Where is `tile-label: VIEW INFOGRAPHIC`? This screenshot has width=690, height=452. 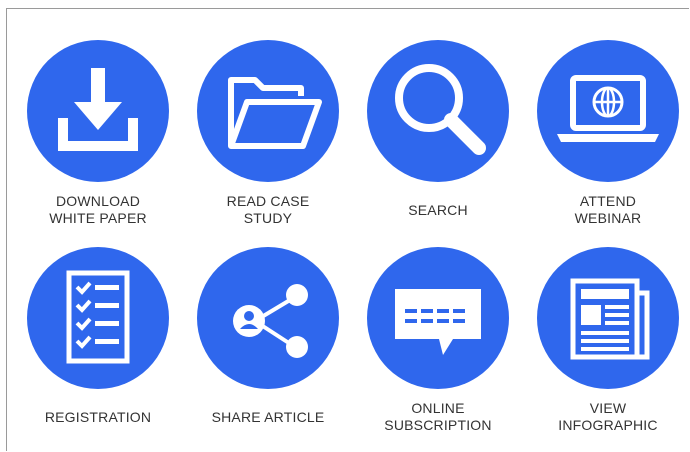 tile-label: VIEW INFOGRAPHIC is located at coordinates (608, 416).